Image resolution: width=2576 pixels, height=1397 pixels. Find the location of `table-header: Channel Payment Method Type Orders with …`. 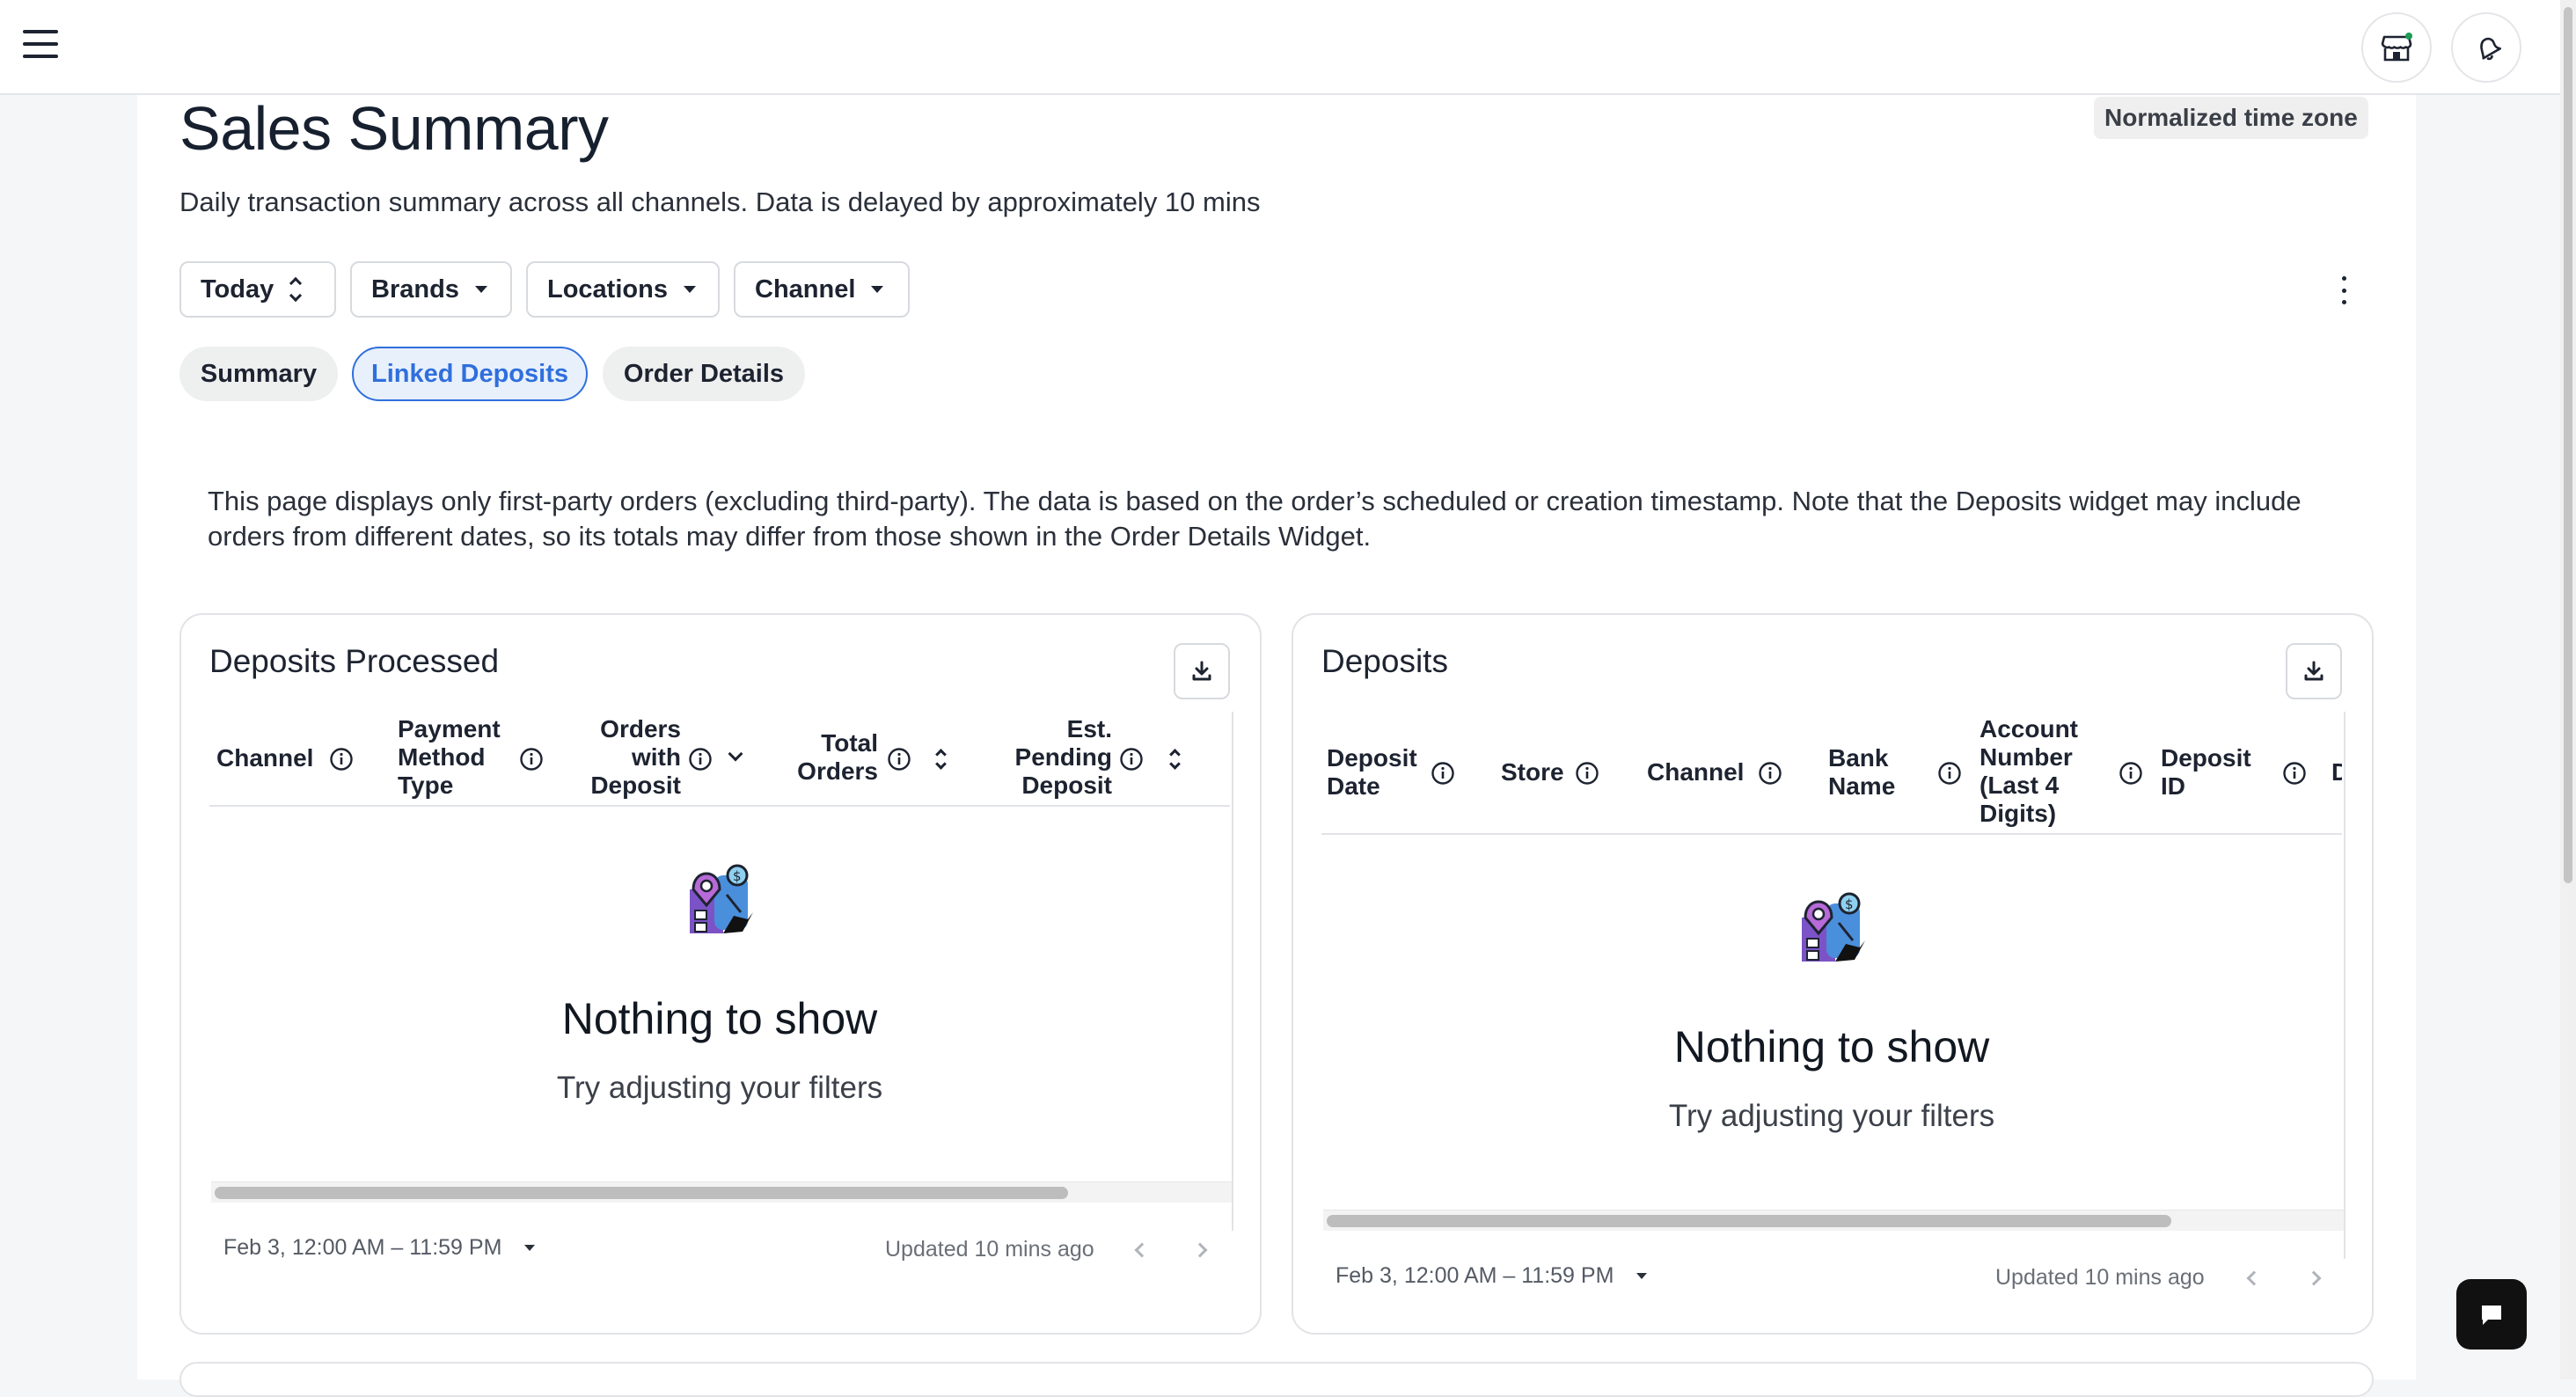

table-header: Channel Payment Method Type Orders with … is located at coordinates (719, 759).